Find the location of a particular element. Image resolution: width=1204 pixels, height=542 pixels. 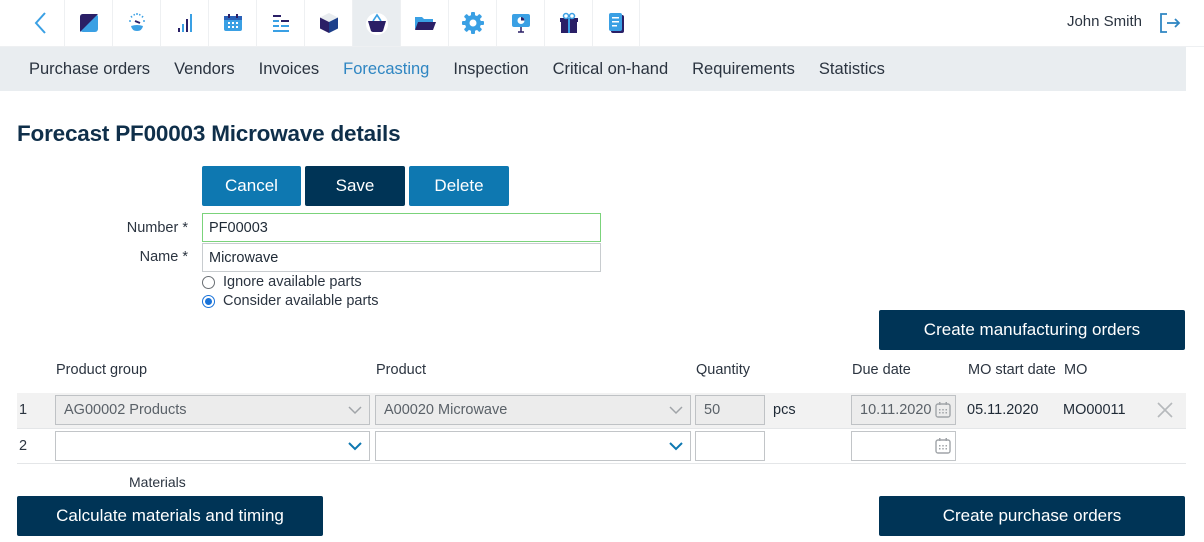

chevron-left-icon is located at coordinates (40, 23).